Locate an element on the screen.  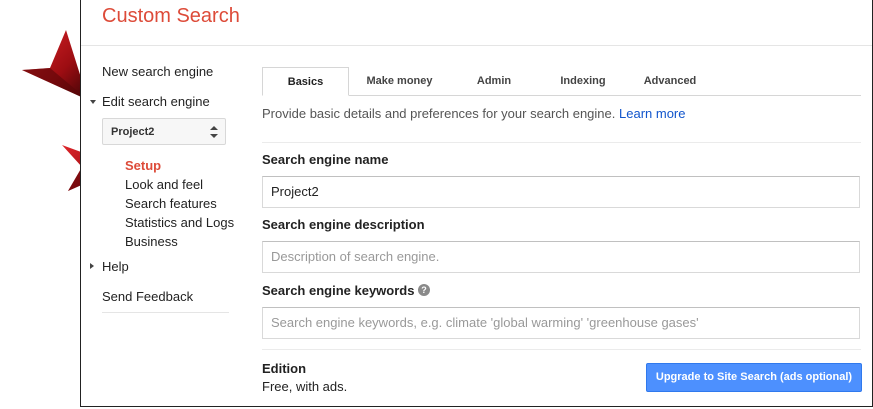
search-engine-name-input: Project2 is located at coordinates (561, 192).